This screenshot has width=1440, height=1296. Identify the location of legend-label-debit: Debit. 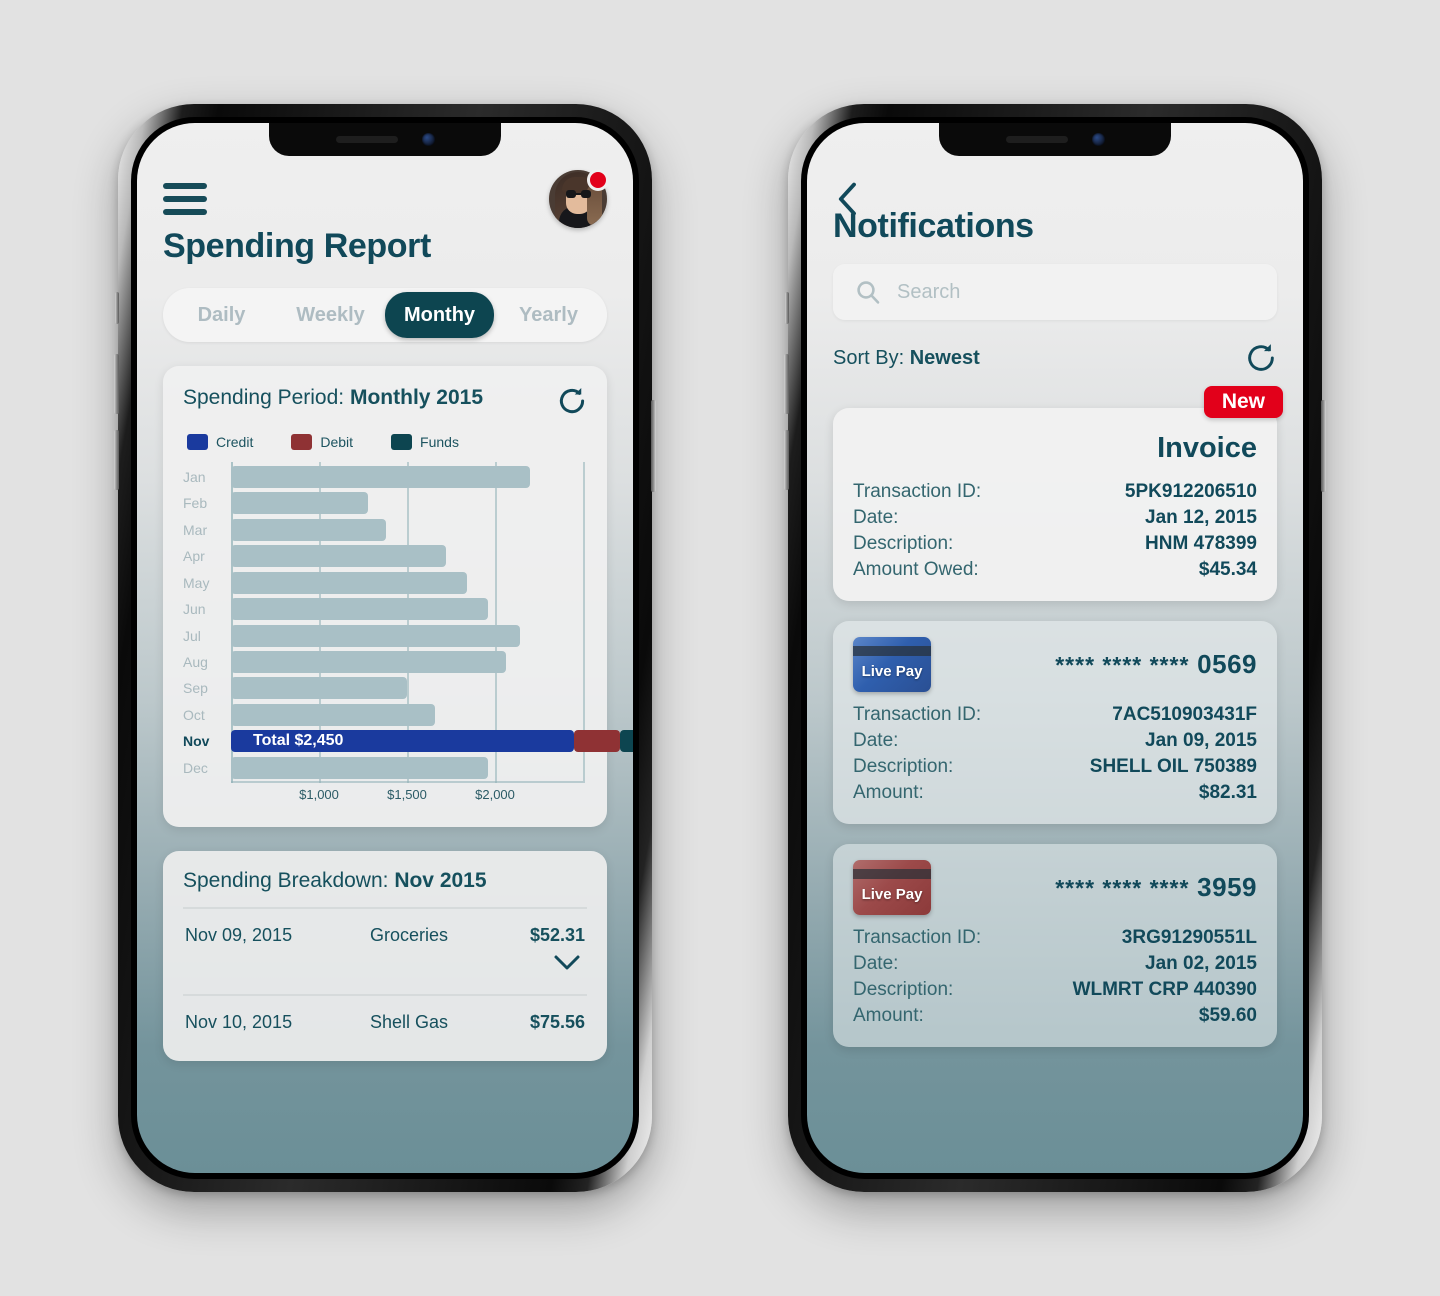
(337, 442).